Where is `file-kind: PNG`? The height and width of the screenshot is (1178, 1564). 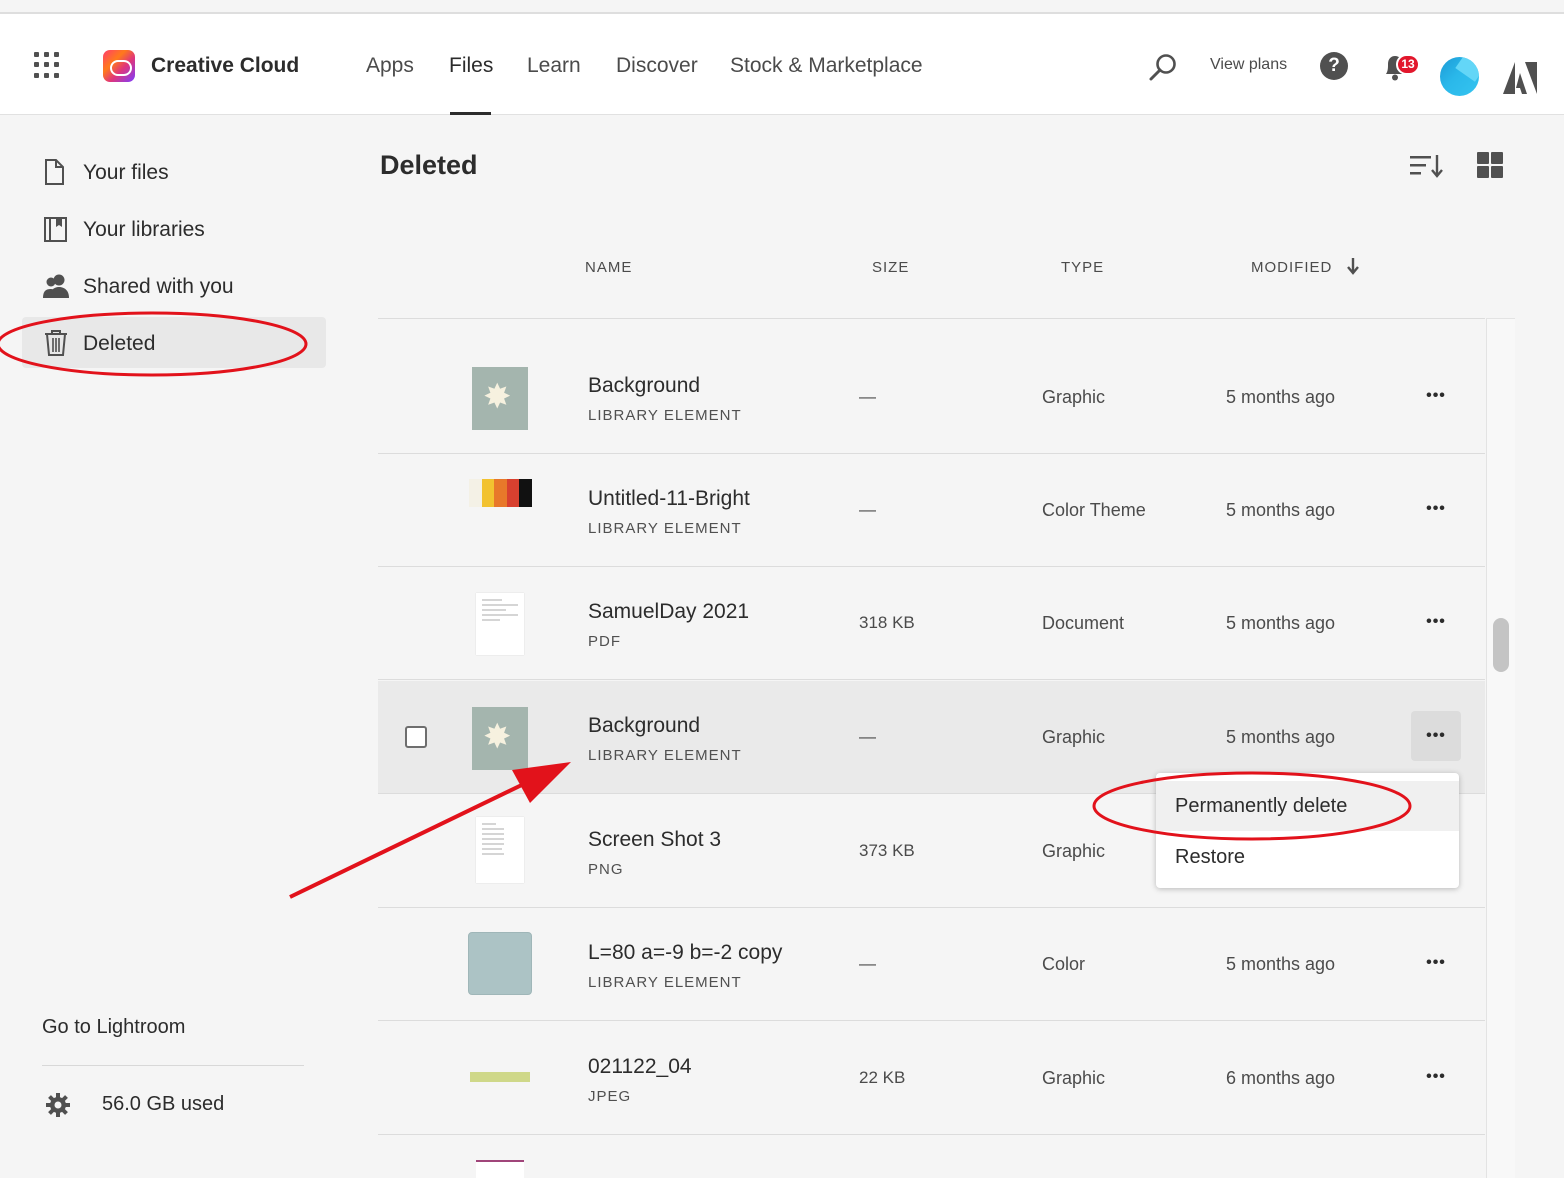 file-kind: PNG is located at coordinates (606, 869).